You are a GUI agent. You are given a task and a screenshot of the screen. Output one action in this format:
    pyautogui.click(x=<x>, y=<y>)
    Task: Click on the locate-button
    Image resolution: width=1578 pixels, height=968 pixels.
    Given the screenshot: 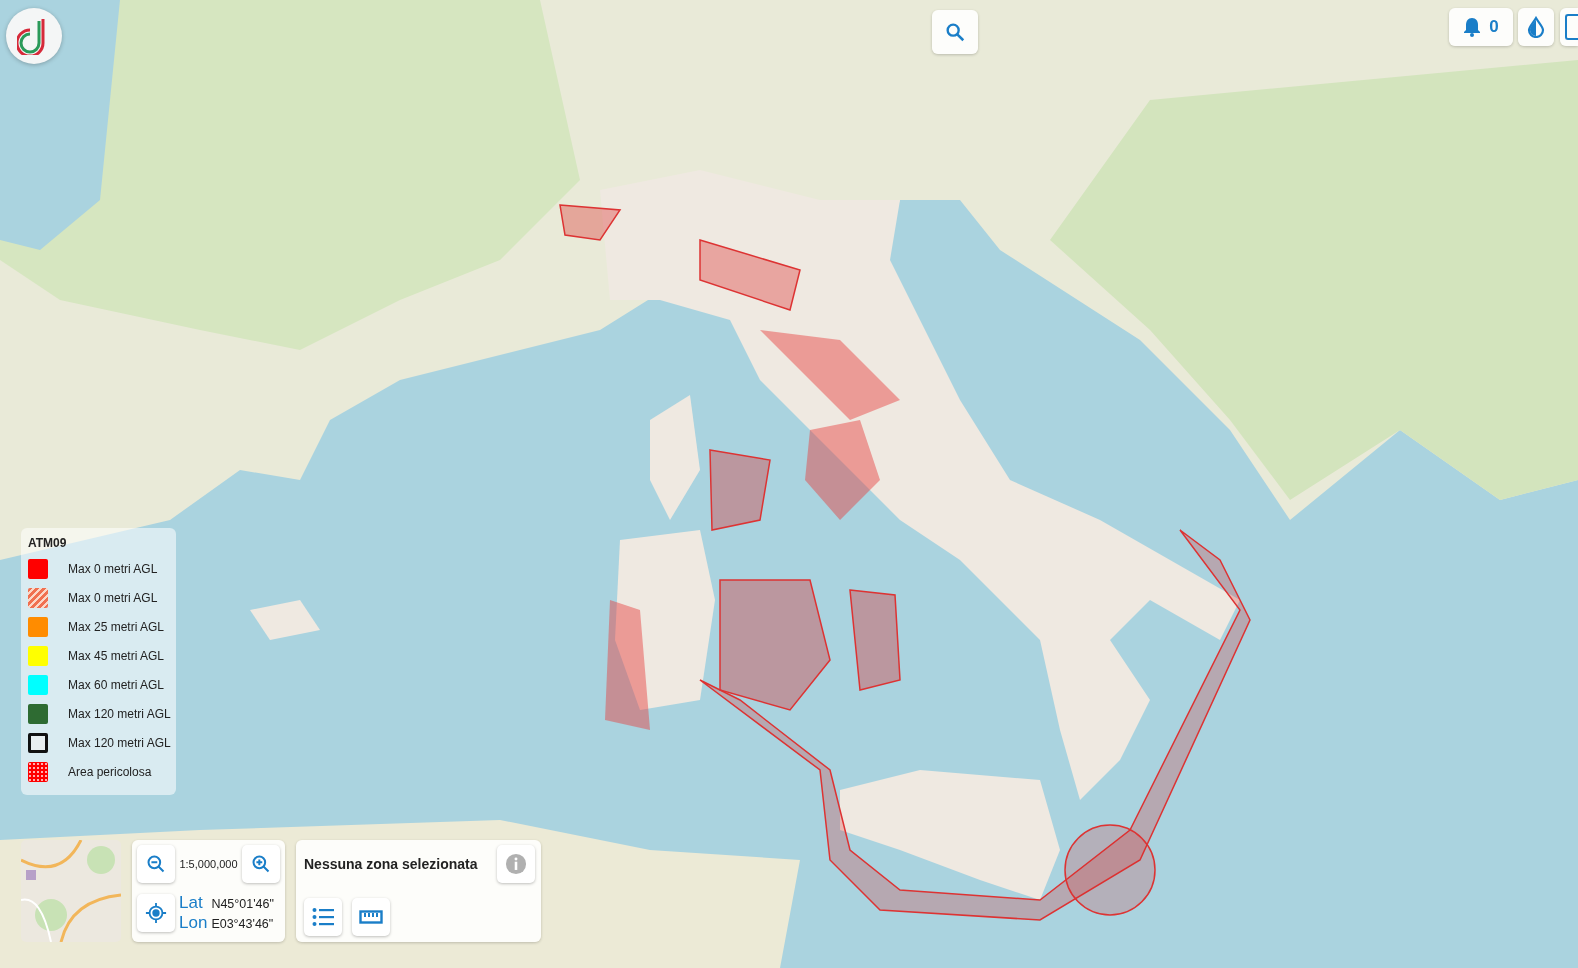 What is the action you would take?
    pyautogui.click(x=156, y=913)
    